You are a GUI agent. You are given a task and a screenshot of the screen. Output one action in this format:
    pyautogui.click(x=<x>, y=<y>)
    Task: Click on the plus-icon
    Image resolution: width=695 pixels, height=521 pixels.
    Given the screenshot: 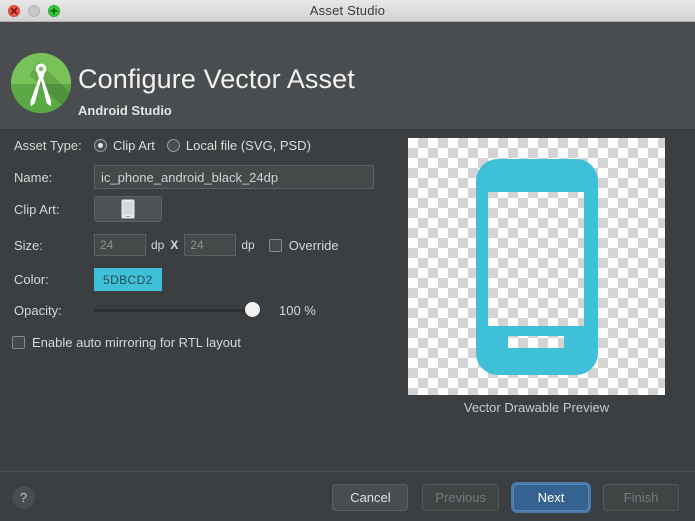 What is the action you would take?
    pyautogui.click(x=54, y=11)
    